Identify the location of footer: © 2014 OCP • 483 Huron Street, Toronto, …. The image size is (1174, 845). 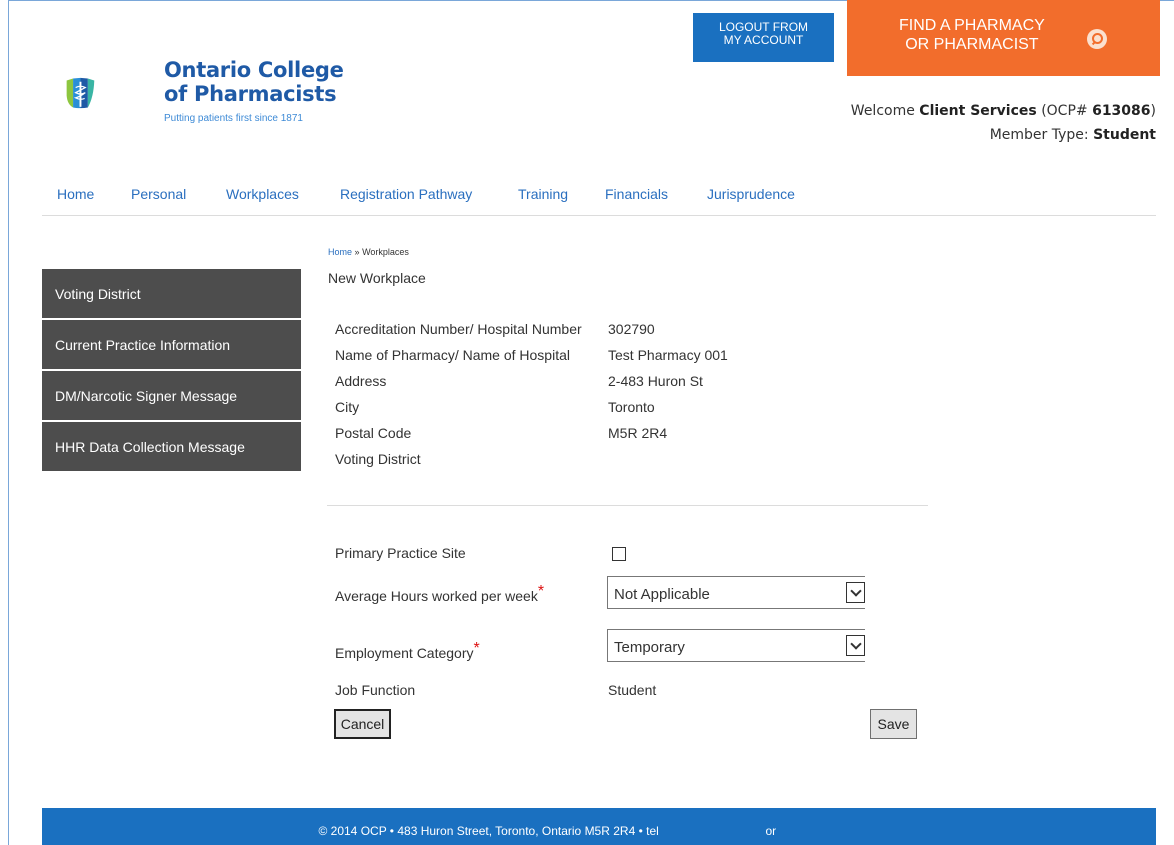
(599, 826).